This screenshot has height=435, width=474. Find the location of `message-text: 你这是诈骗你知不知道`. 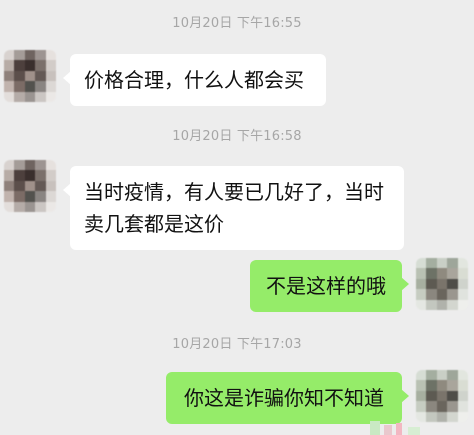

message-text: 你这是诈骗你知不知道 is located at coordinates (284, 398).